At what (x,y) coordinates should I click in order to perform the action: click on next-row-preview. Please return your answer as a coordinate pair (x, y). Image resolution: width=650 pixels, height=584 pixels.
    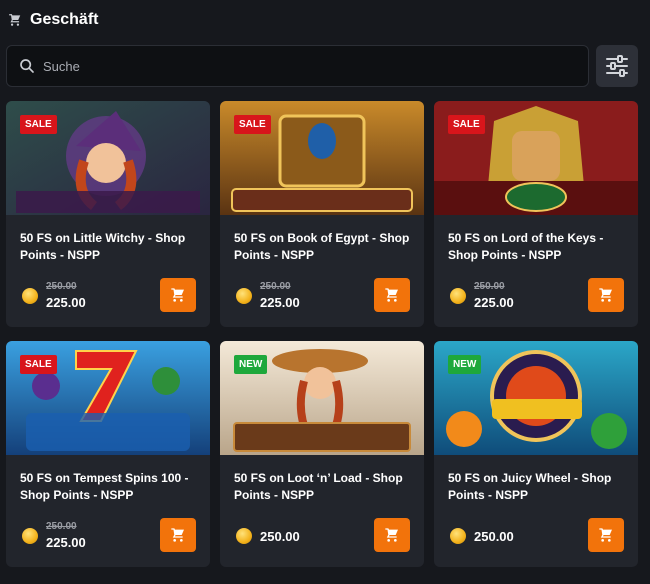
    Looking at the image, I should click on (322, 581).